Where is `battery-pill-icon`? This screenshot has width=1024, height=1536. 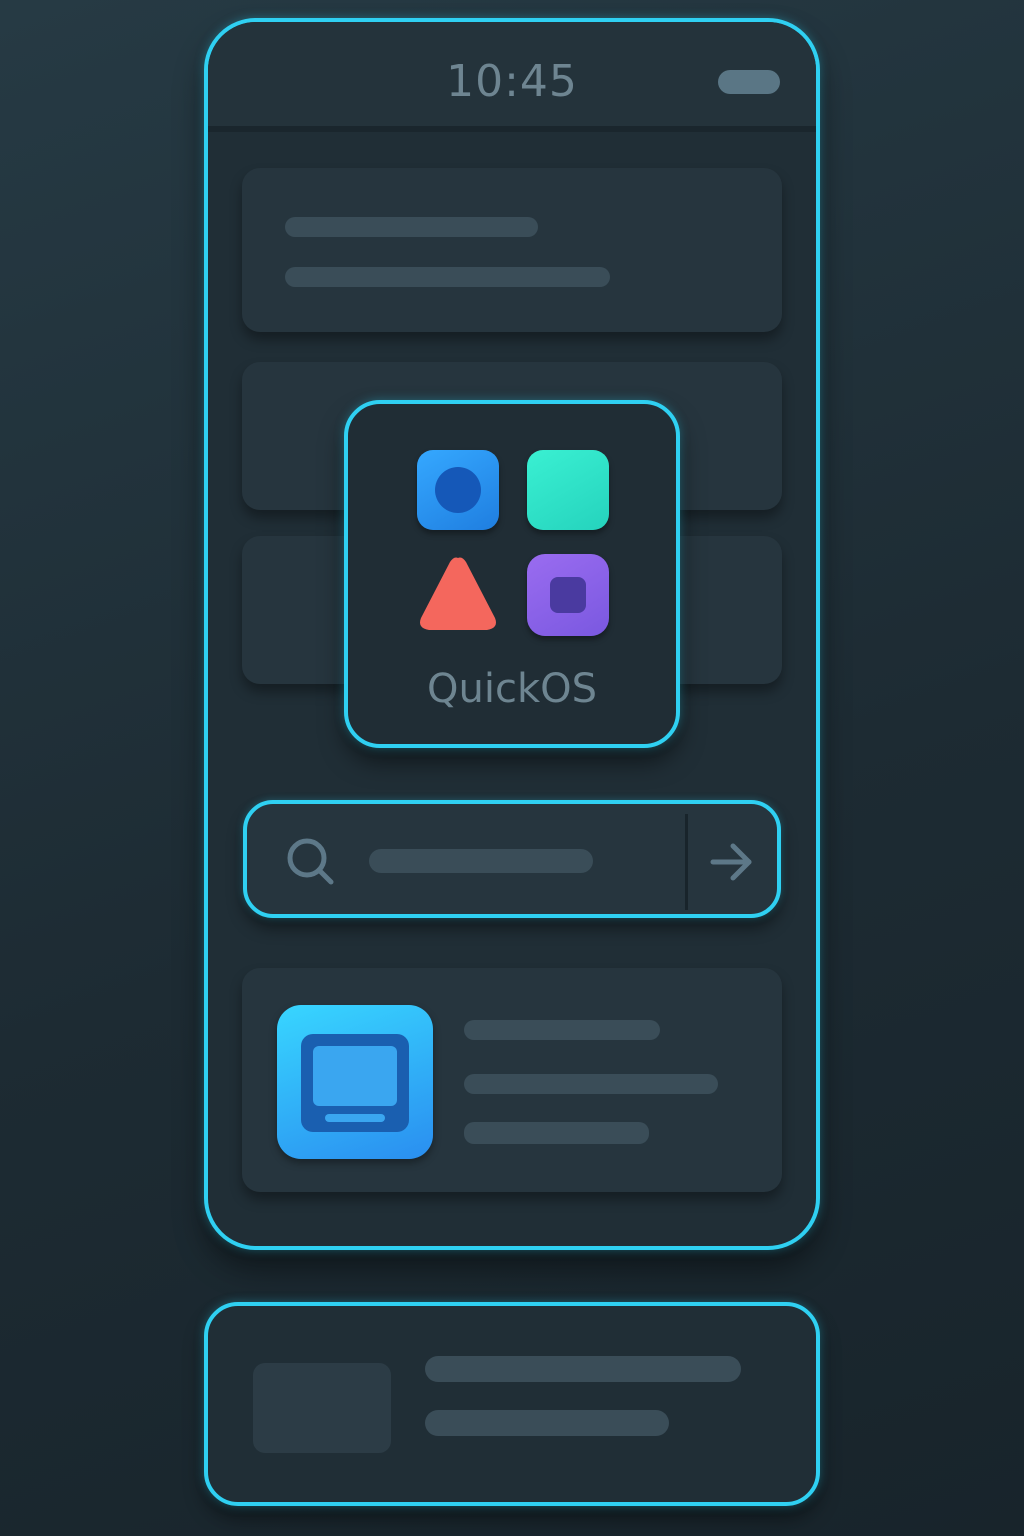
battery-pill-icon is located at coordinates (749, 82).